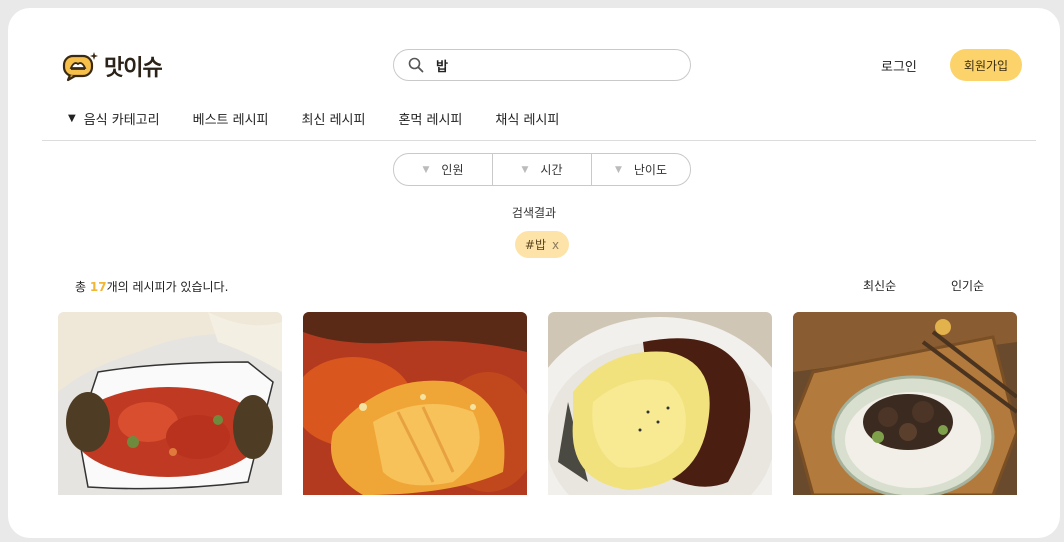  I want to click on filter-difficulty-label: 난이도, so click(650, 170).